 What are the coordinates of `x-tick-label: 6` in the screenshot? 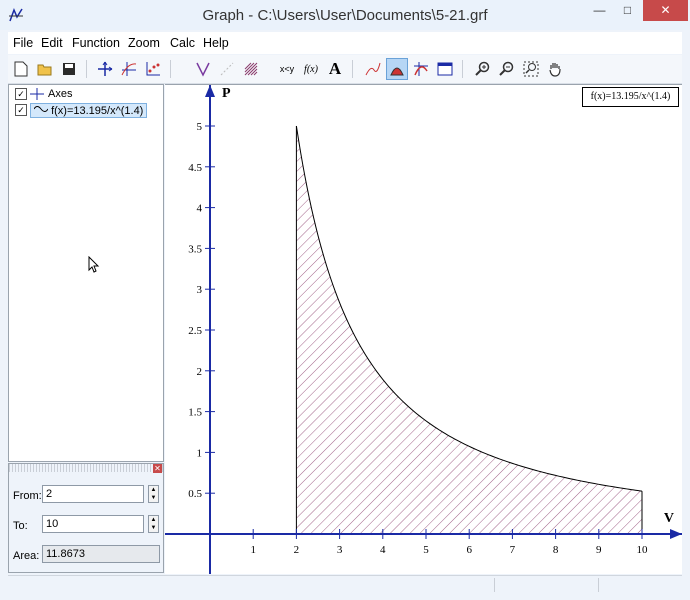 It's located at (469, 550).